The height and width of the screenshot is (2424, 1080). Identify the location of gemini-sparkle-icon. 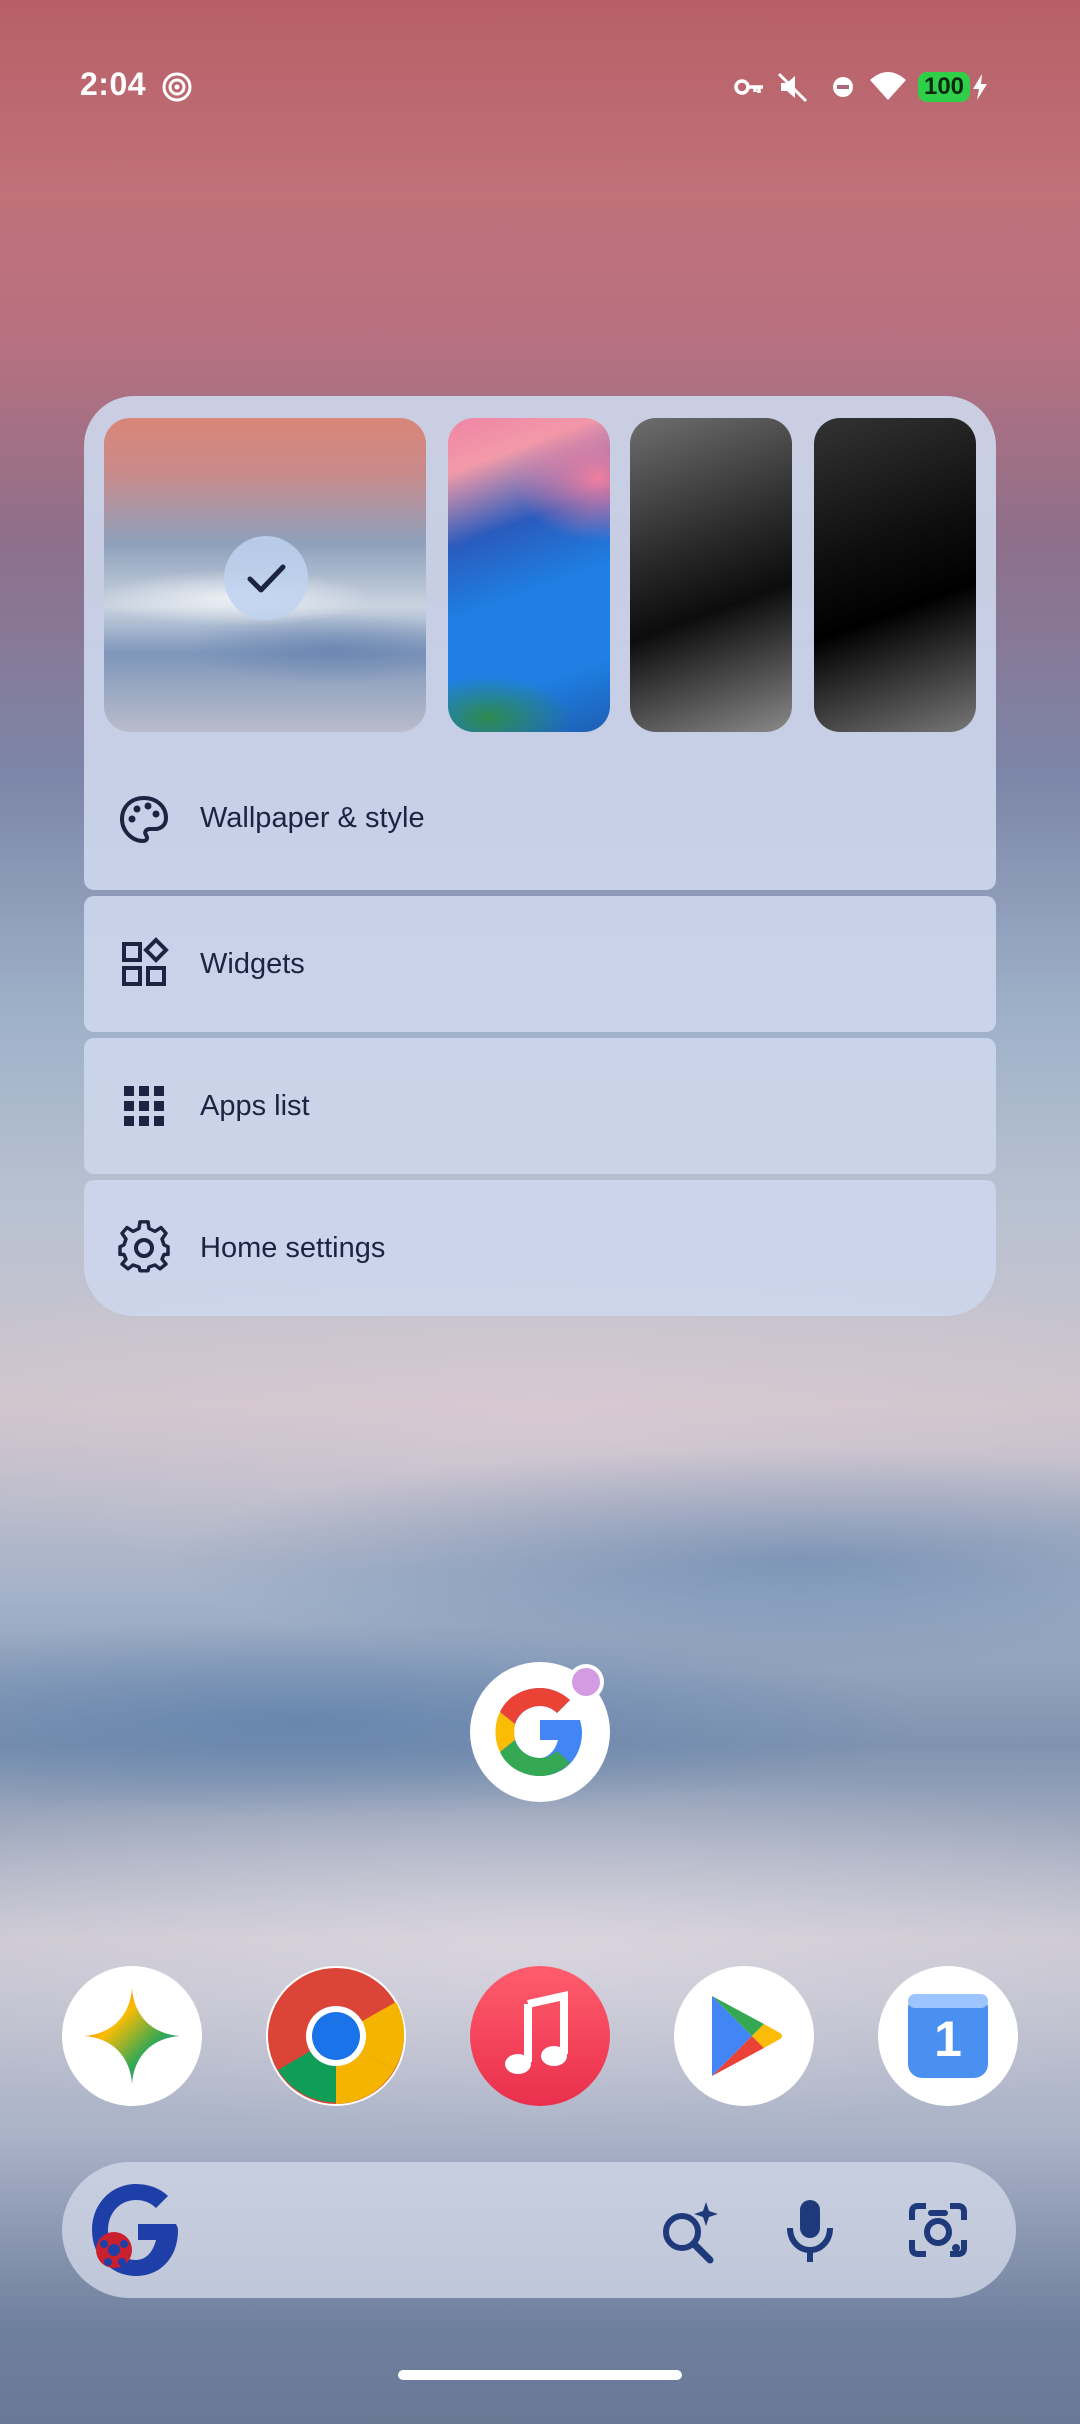
(132, 2036).